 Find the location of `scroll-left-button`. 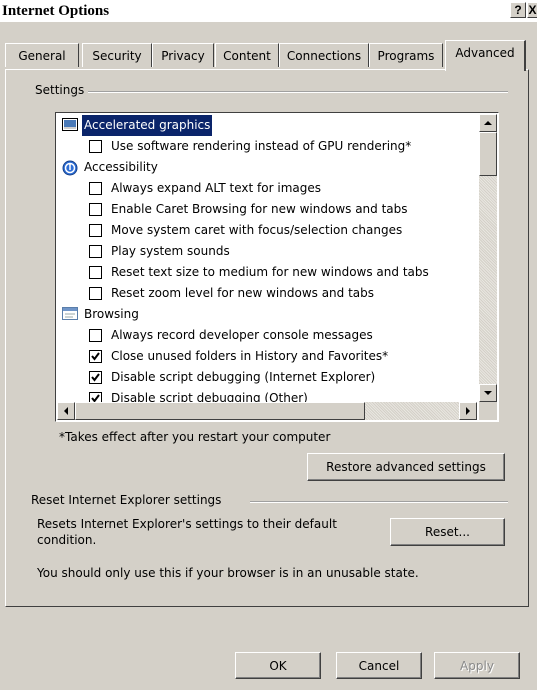

scroll-left-button is located at coordinates (66, 411).